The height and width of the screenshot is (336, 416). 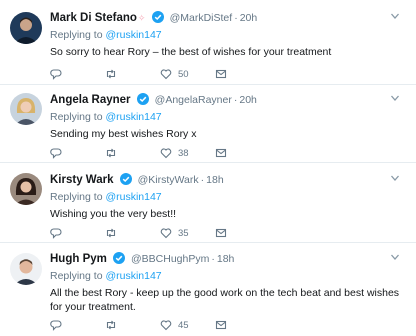 What do you see at coordinates (150, 153) in the screenshot?
I see `tweet-actions: 38` at bounding box center [150, 153].